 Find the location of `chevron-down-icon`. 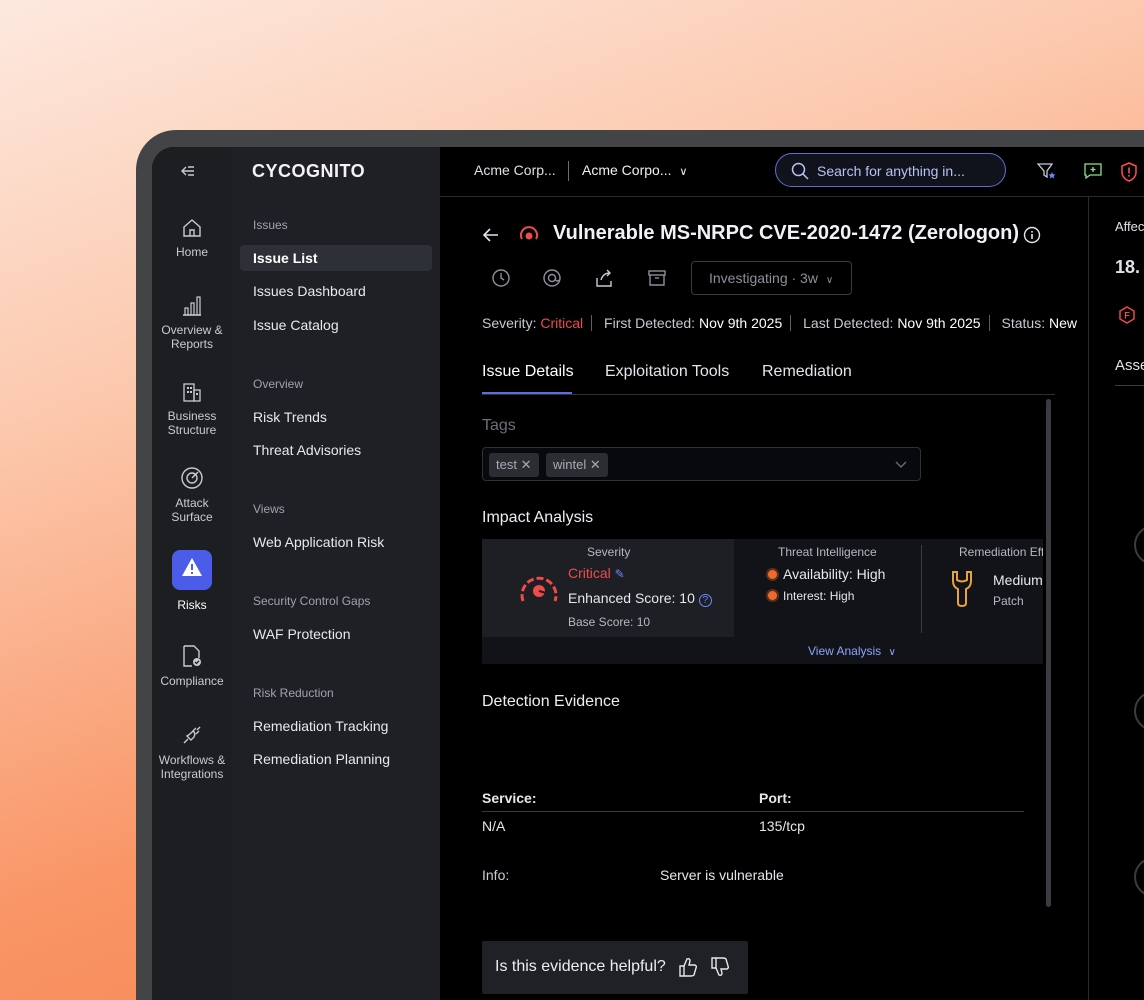

chevron-down-icon is located at coordinates (901, 464).